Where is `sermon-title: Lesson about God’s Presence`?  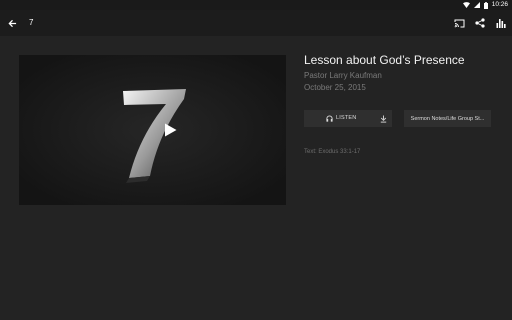 sermon-title: Lesson about God’s Presence is located at coordinates (384, 60).